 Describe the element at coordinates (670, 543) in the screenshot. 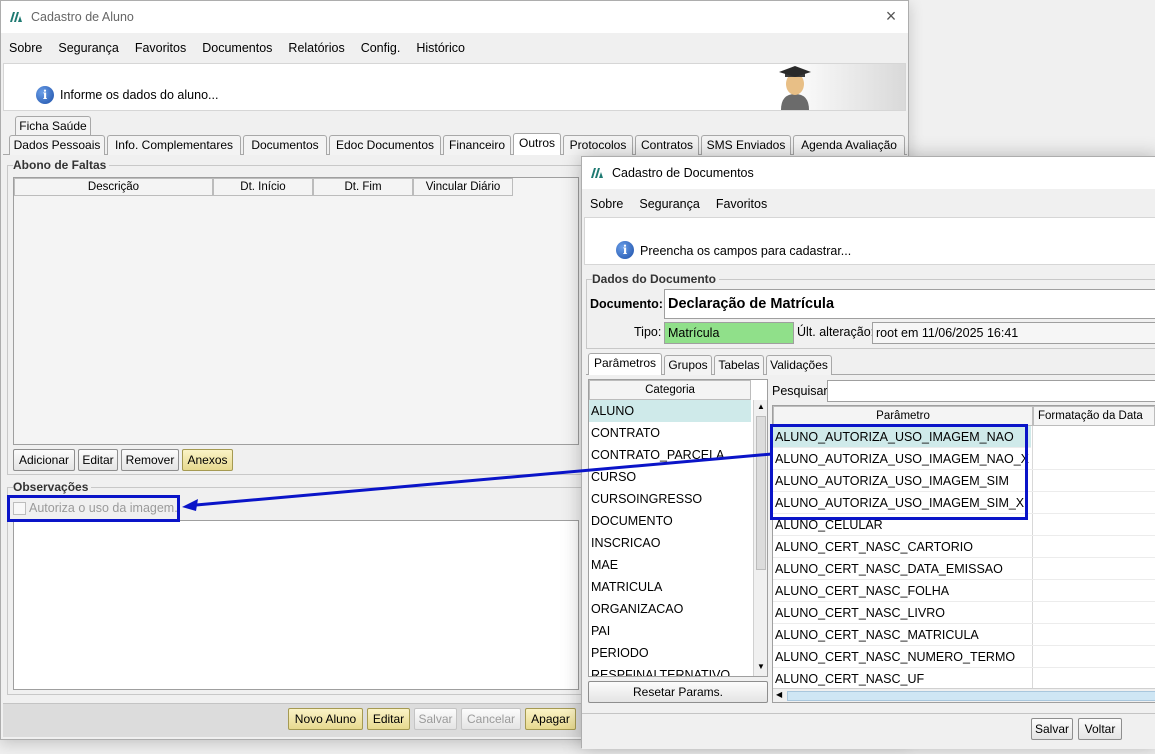

I see `list-item: INSCRICAO` at that location.